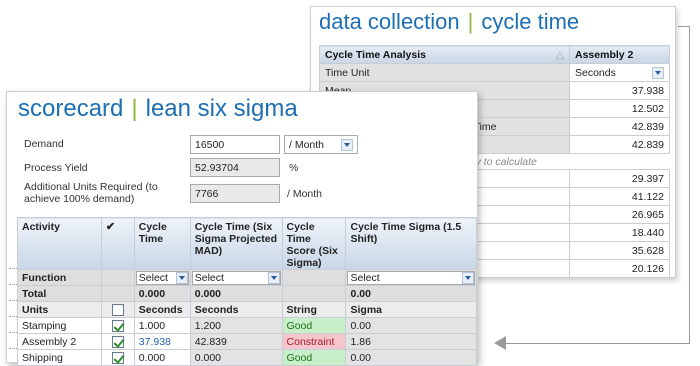  I want to click on observation-value: 35.628, so click(619, 250).